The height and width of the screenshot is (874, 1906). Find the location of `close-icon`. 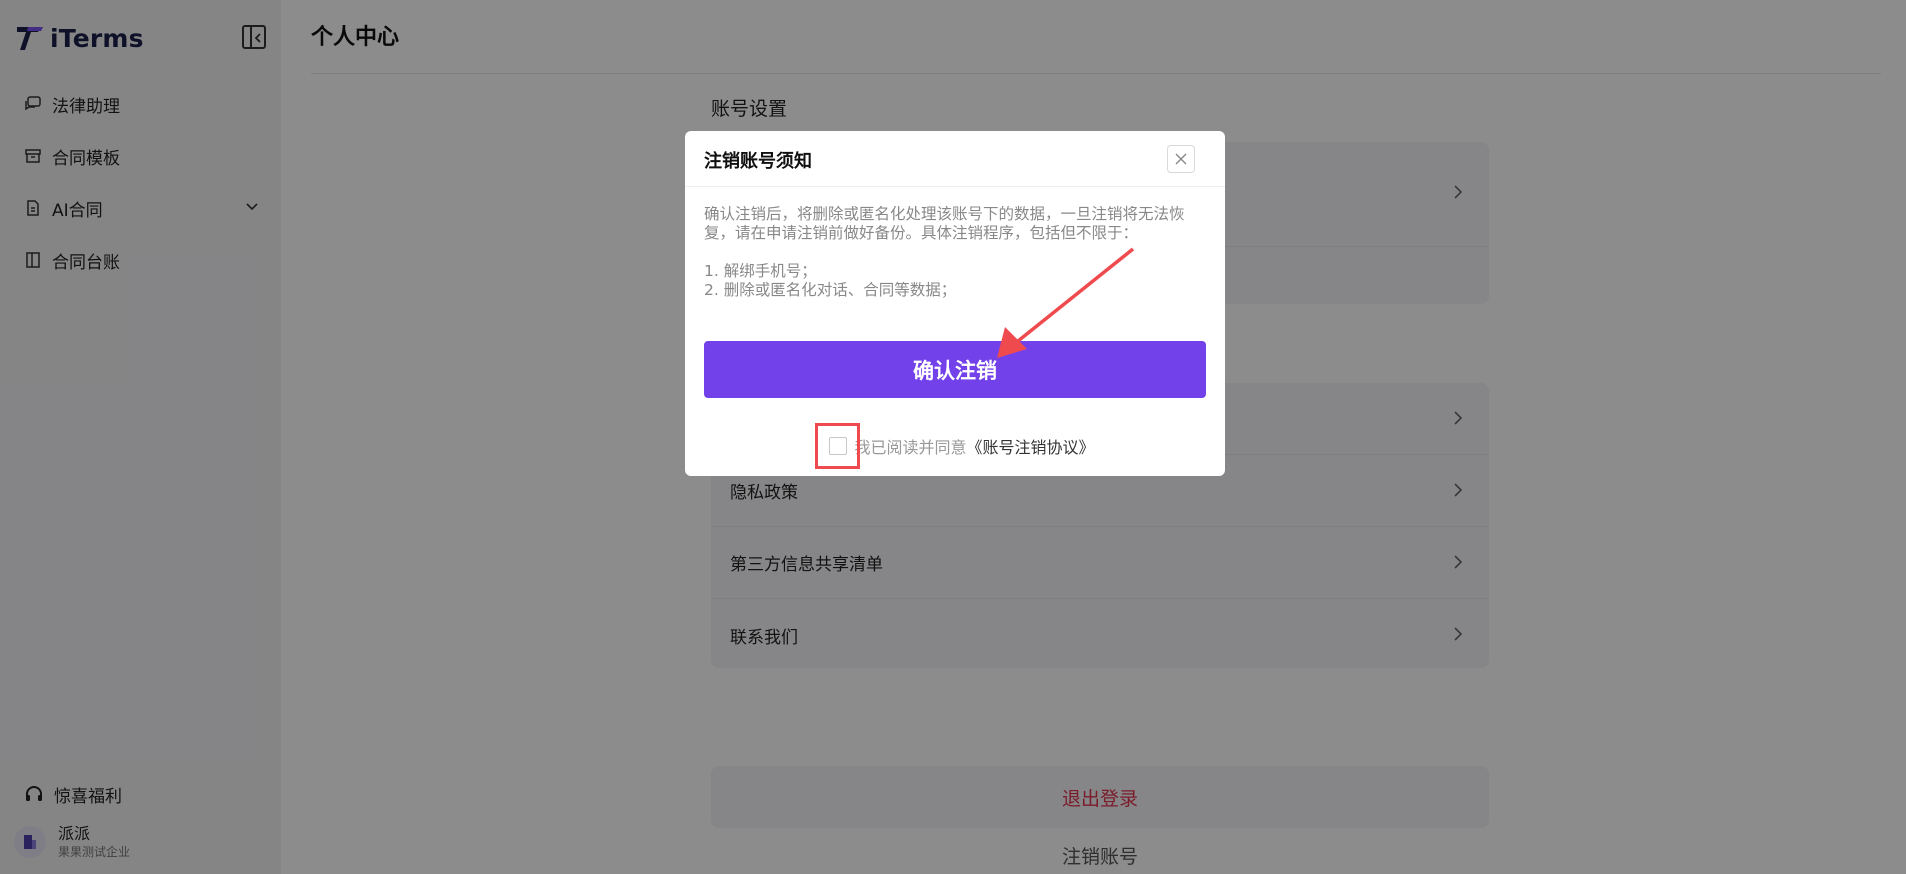

close-icon is located at coordinates (1181, 159).